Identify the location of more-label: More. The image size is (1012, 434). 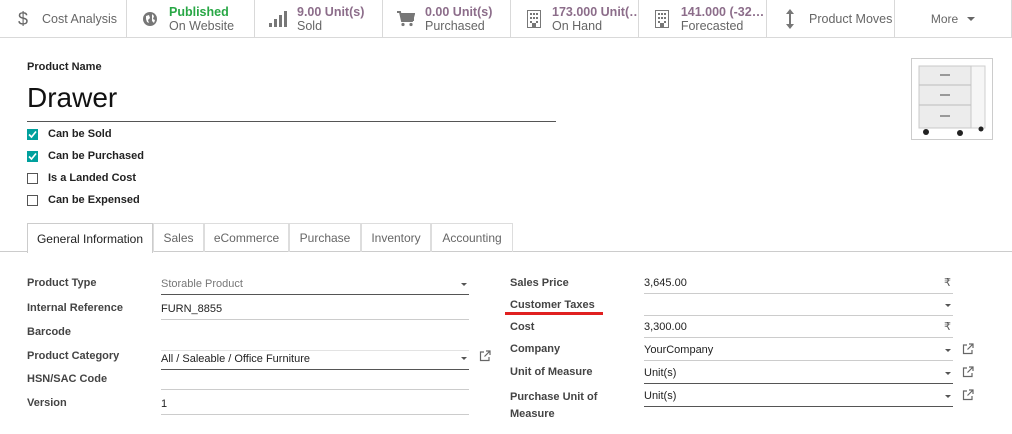
(944, 19).